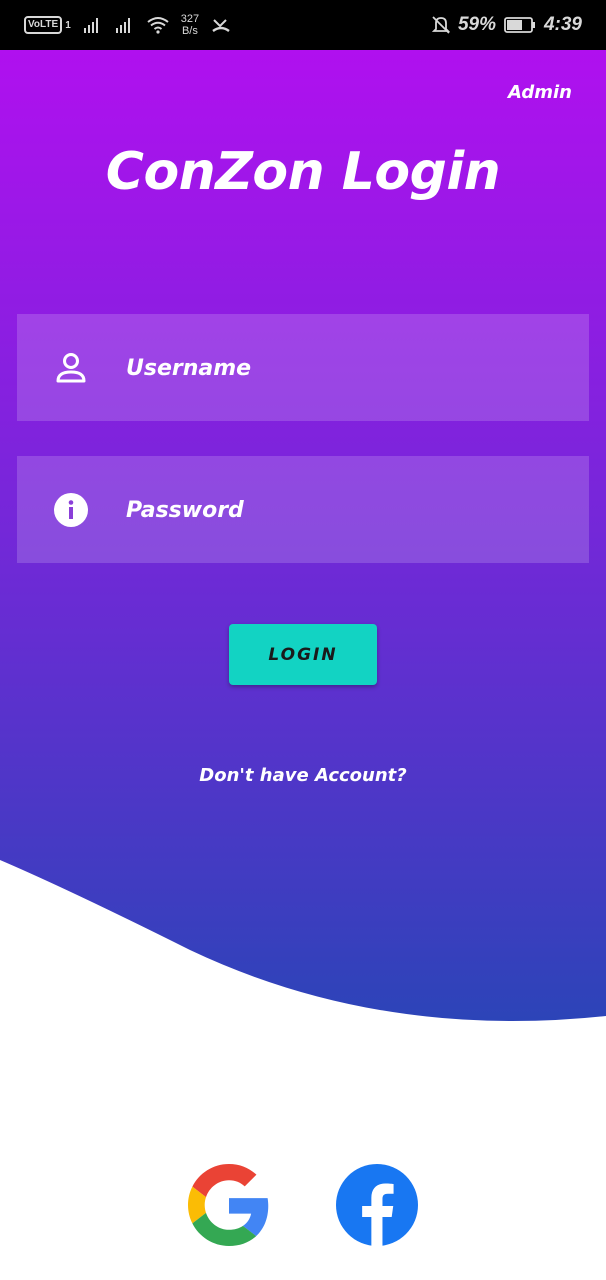  I want to click on password-field, so click(303, 509).